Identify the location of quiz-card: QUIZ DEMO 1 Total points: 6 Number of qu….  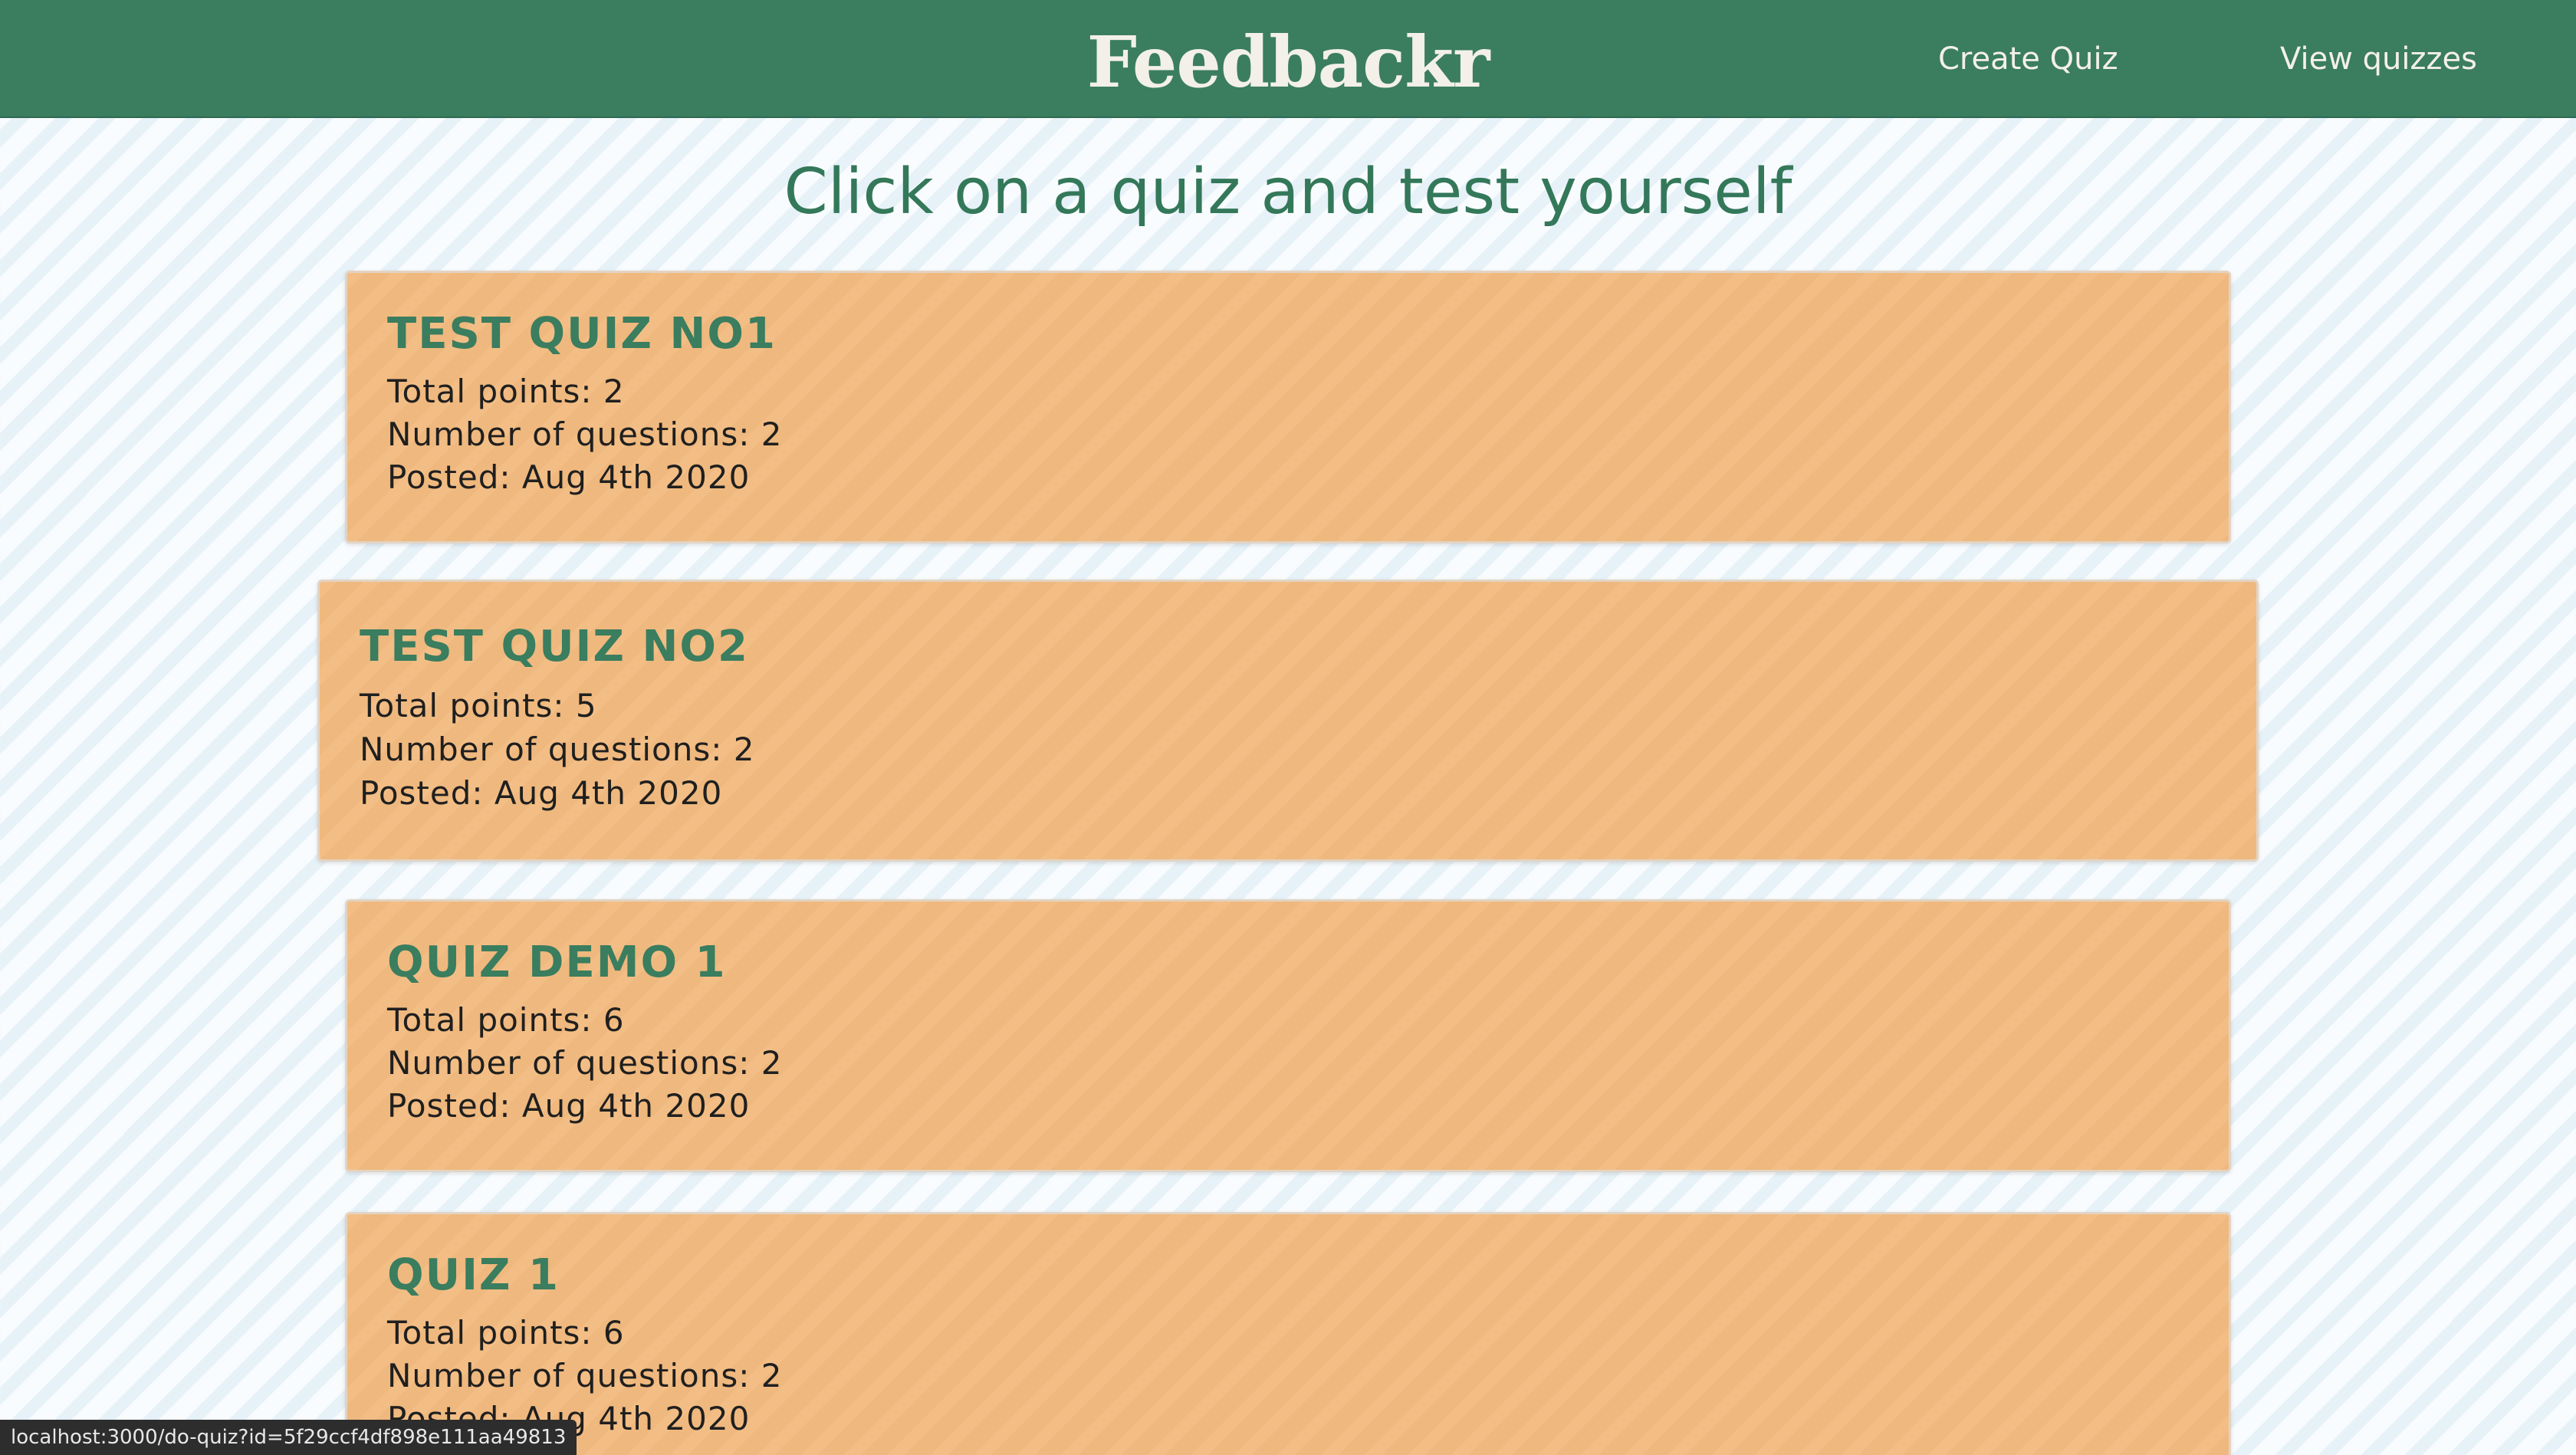
(1288, 1035).